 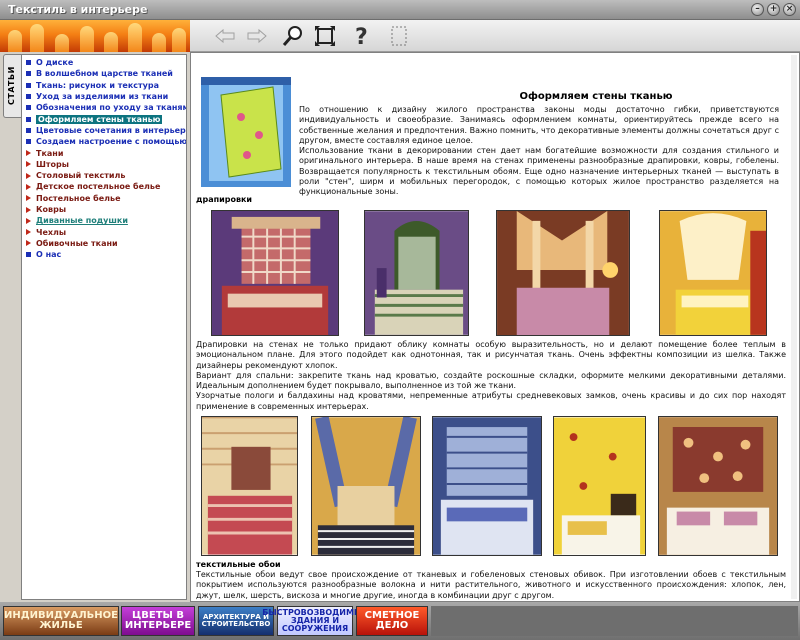 What do you see at coordinates (293, 36) in the screenshot?
I see `magnifier-icon` at bounding box center [293, 36].